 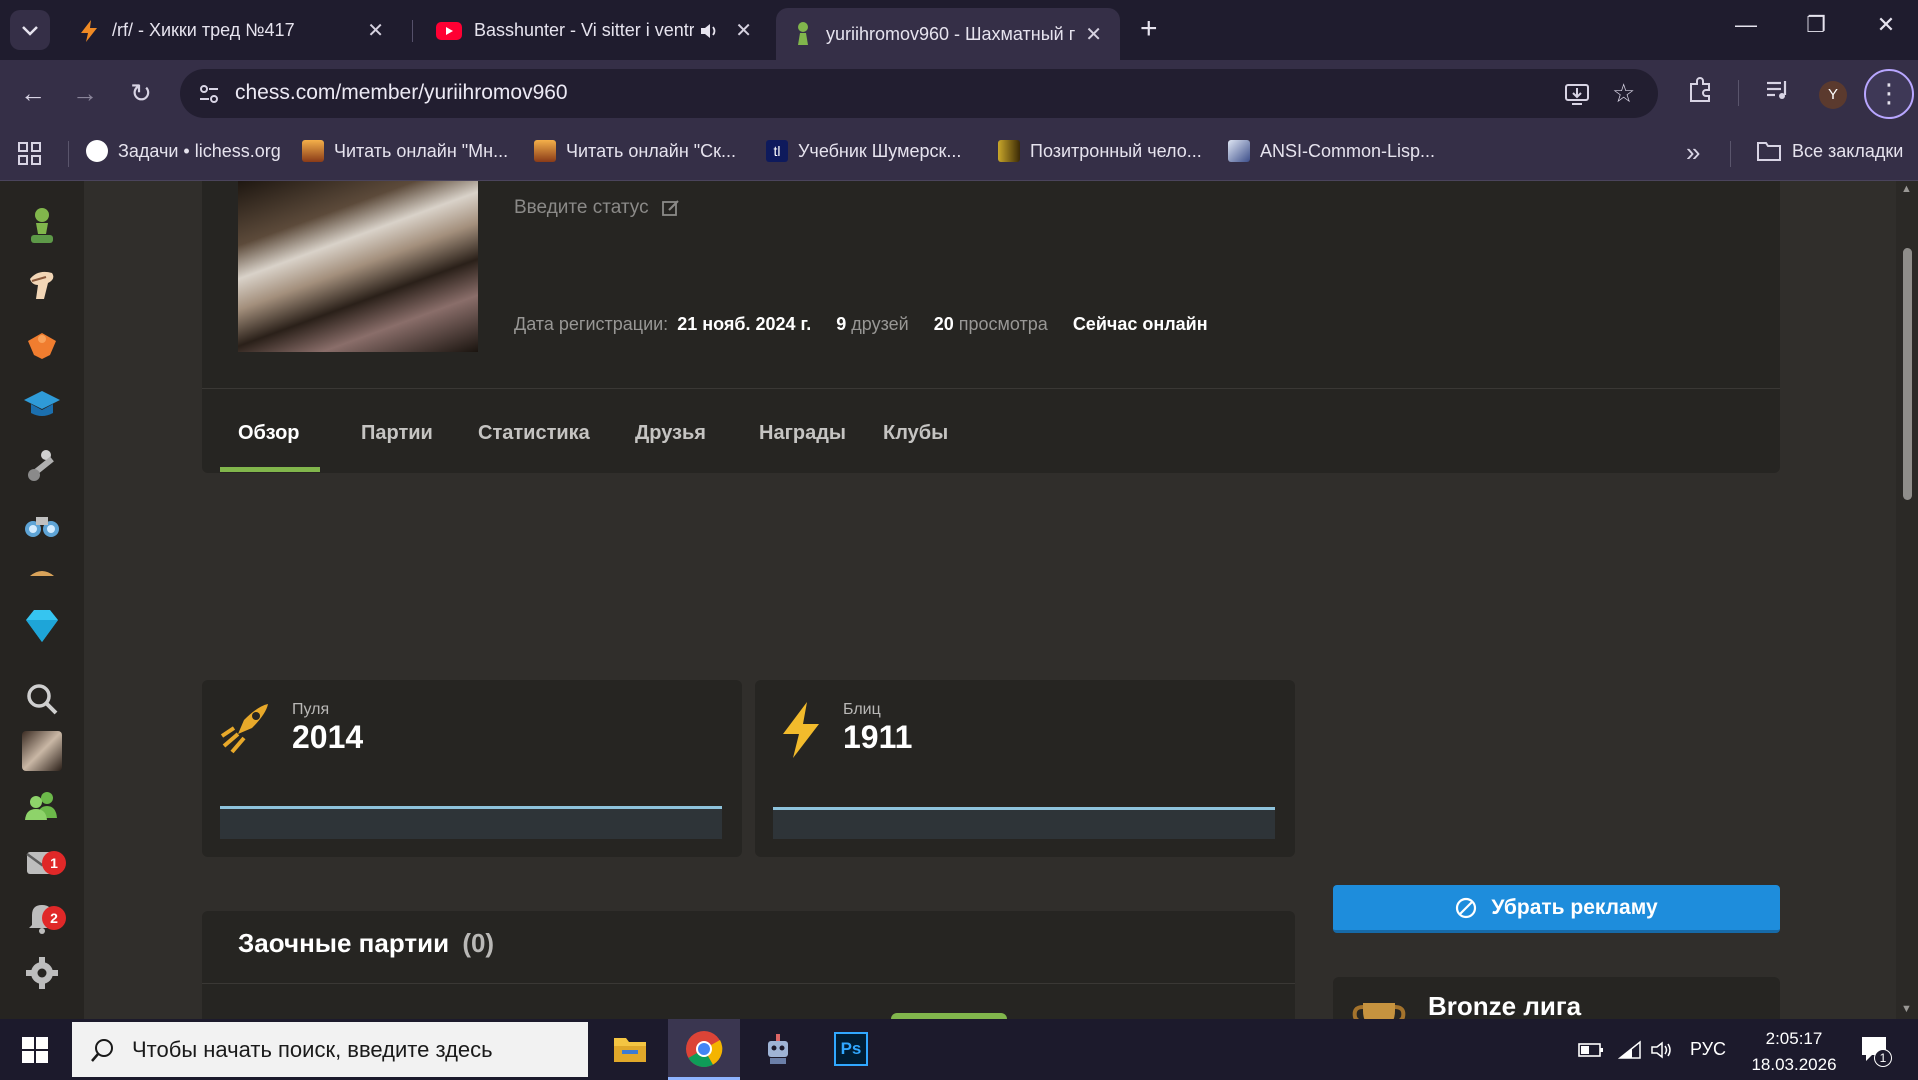 What do you see at coordinates (1833, 95) in the screenshot?
I see `profile-avatar: Y` at bounding box center [1833, 95].